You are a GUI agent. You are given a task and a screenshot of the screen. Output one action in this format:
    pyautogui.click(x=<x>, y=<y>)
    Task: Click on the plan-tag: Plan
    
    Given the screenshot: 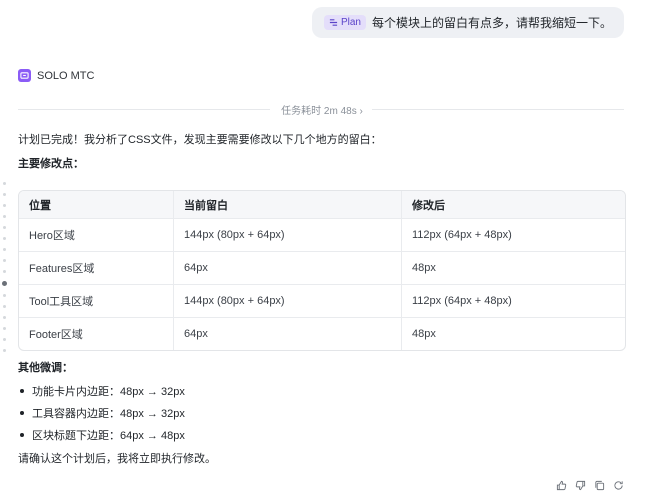 What is the action you would take?
    pyautogui.click(x=344, y=22)
    